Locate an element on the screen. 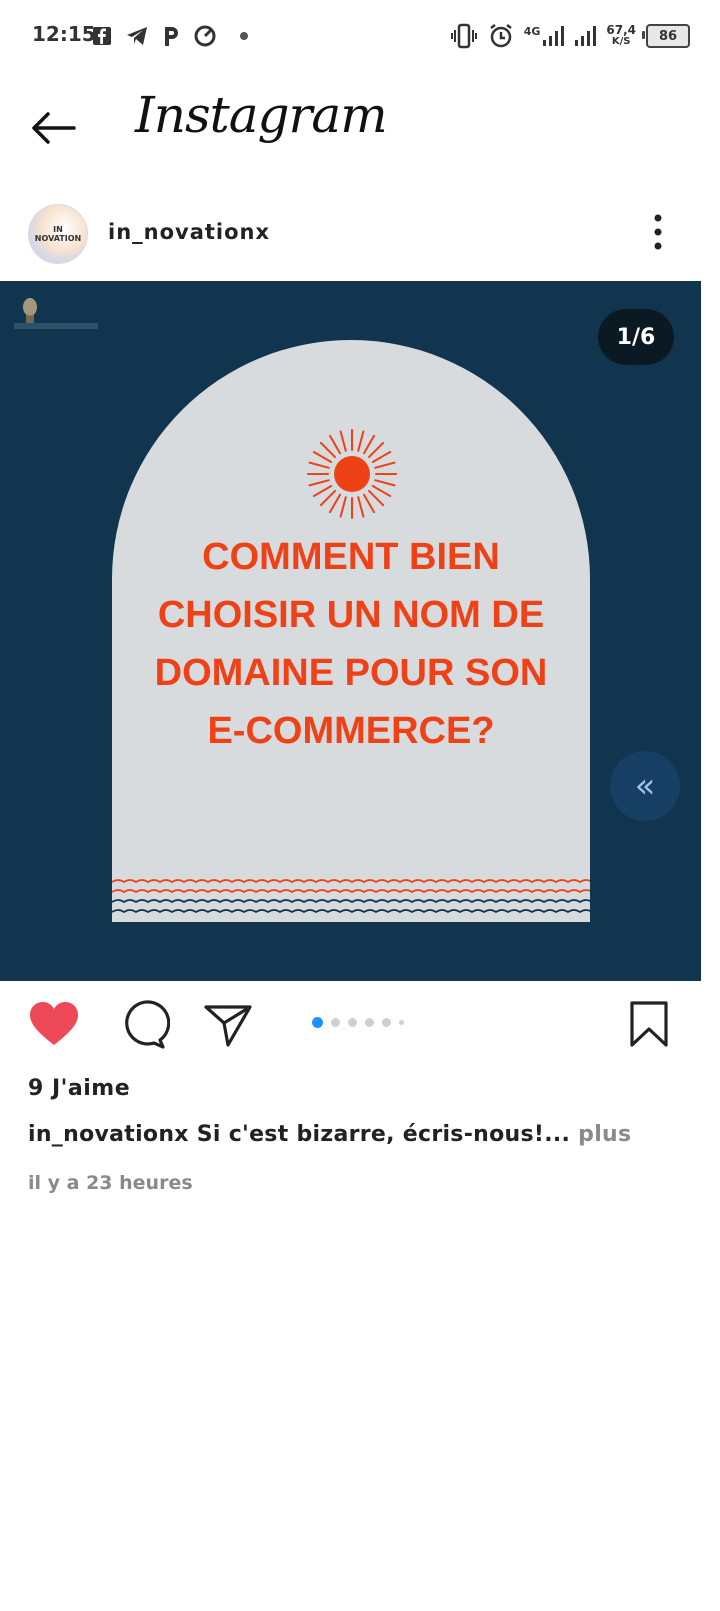 Image resolution: width=720 pixels, height=1611 pixels. double-chevron-left-icon: « is located at coordinates (645, 786).